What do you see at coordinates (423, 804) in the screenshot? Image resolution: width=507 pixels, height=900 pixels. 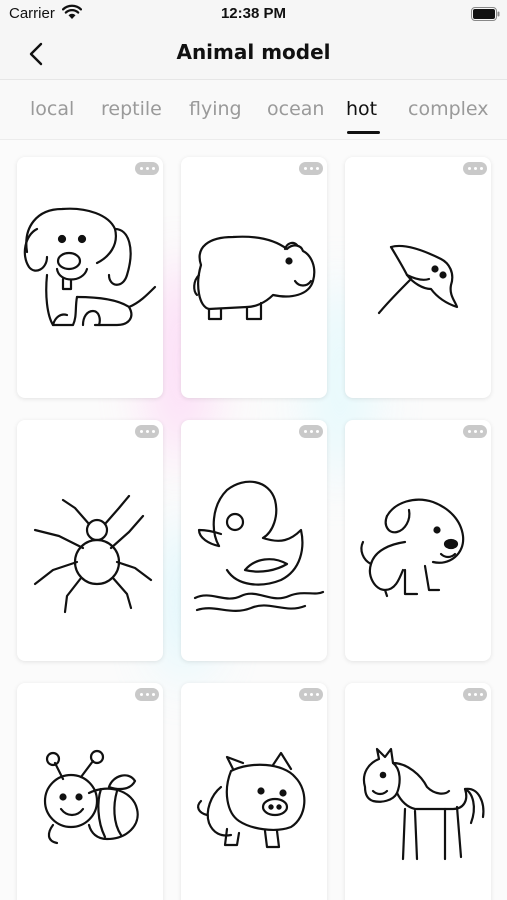 I see `horse-drawing-icon` at bounding box center [423, 804].